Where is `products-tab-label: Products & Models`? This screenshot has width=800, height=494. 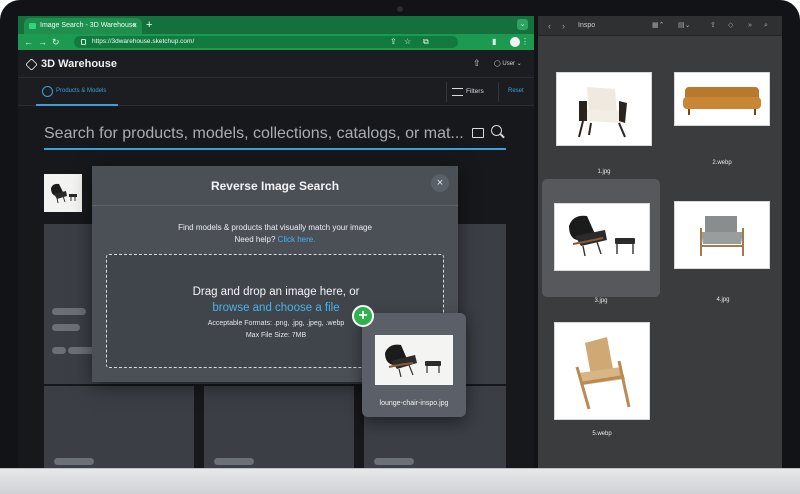
products-tab-label: Products & Models is located at coordinates (81, 91).